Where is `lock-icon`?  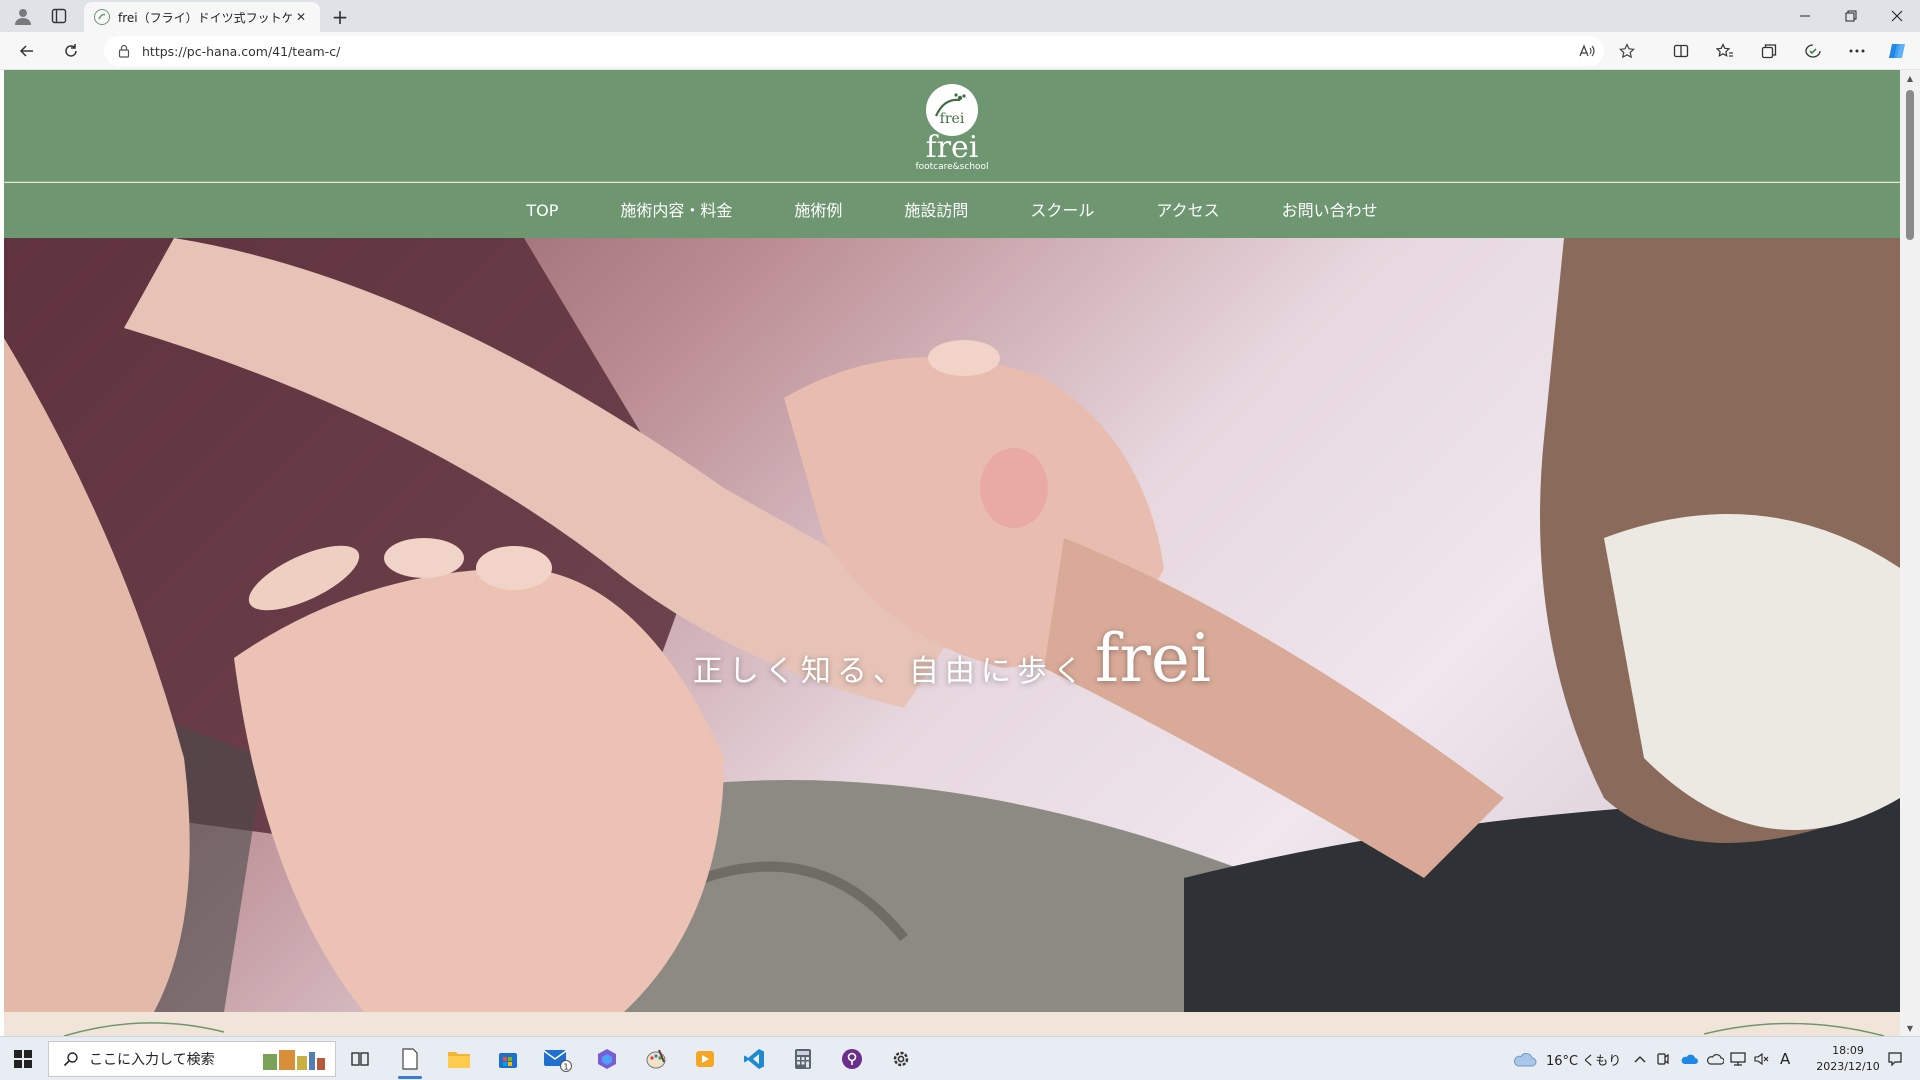 lock-icon is located at coordinates (124, 51).